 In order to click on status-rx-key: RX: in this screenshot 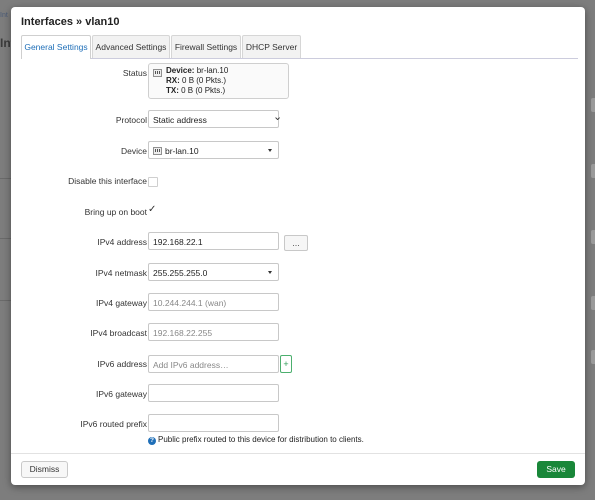, I will do `click(173, 80)`.